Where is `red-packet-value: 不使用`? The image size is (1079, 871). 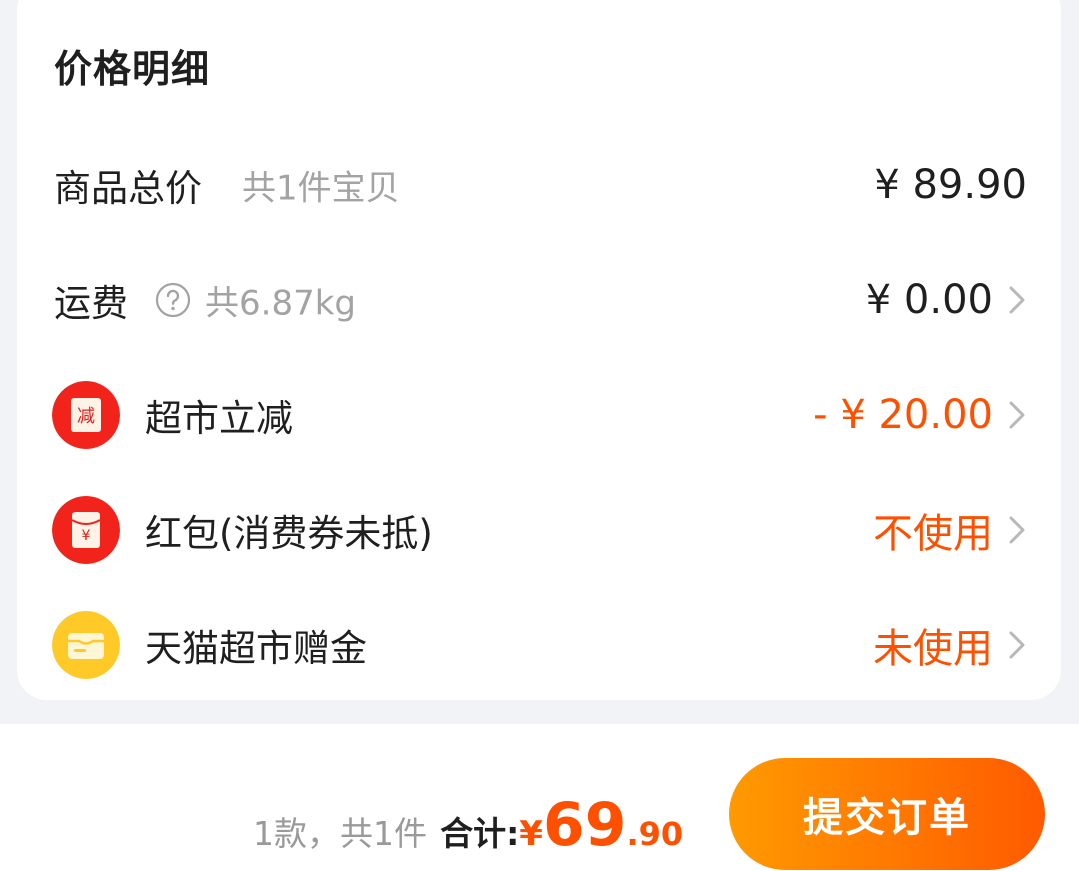 red-packet-value: 不使用 is located at coordinates (933, 534).